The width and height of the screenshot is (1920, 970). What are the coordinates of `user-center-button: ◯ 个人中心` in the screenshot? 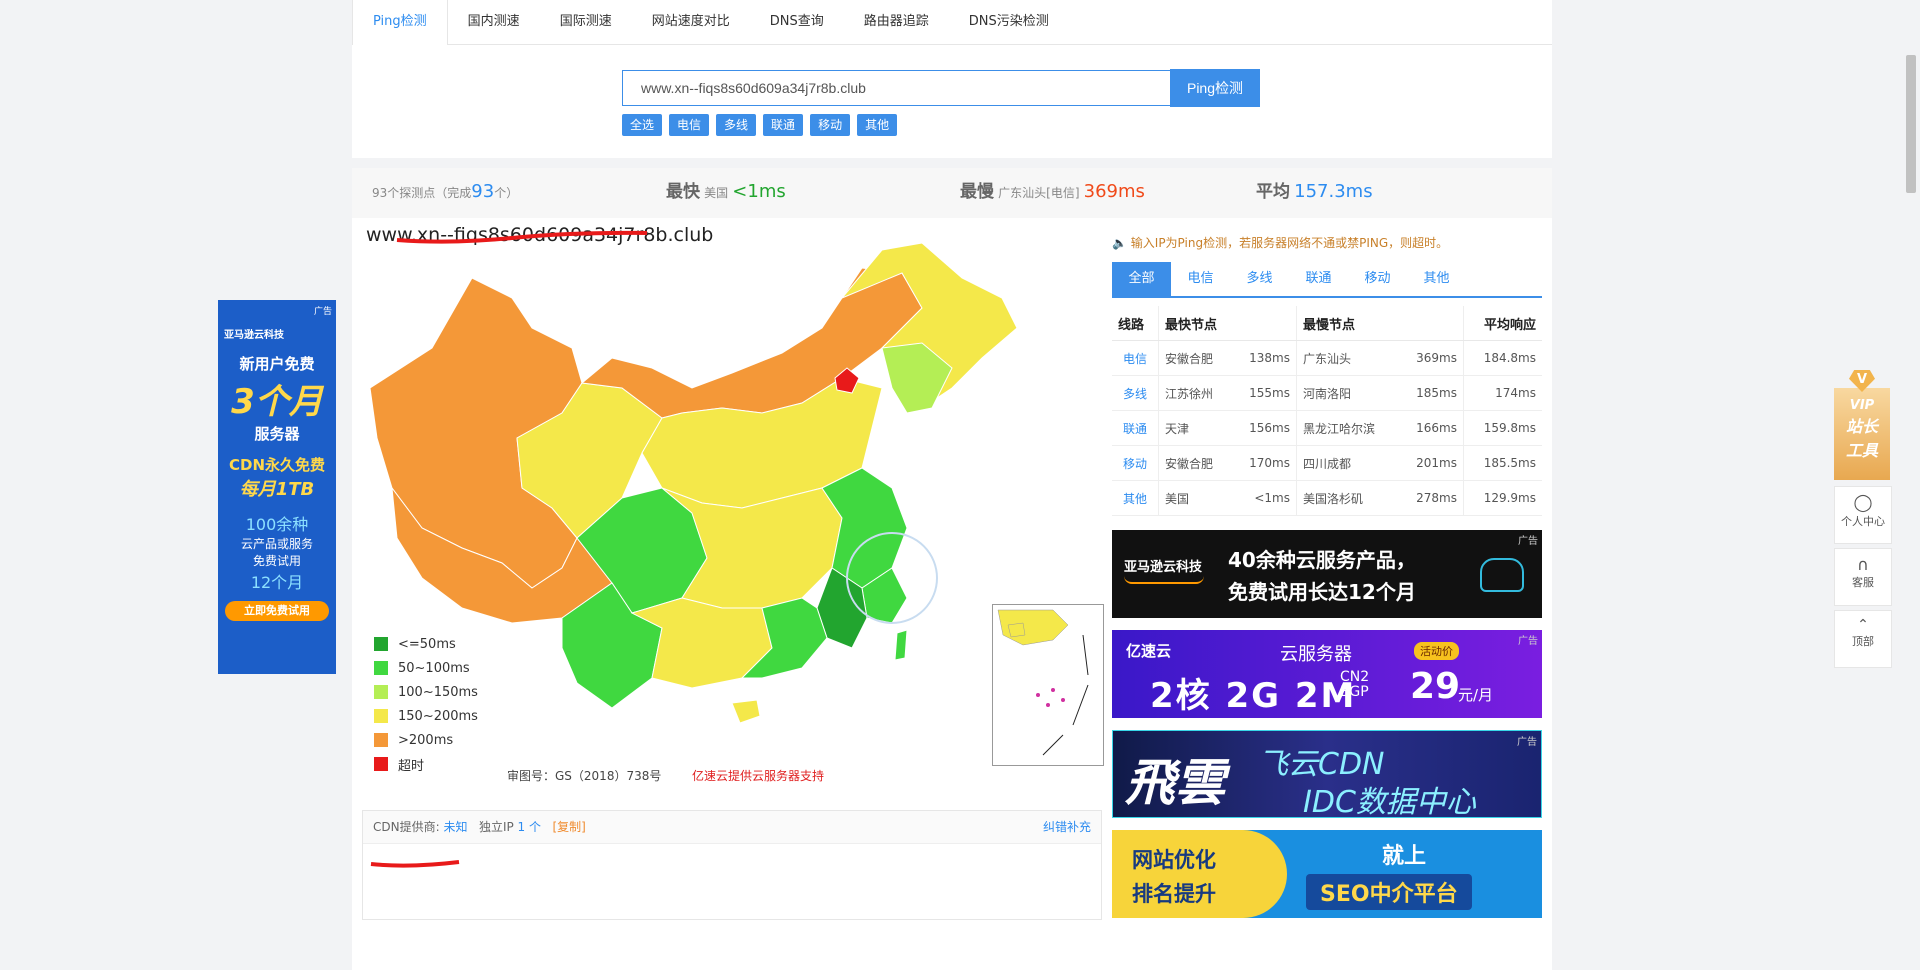 It's located at (1863, 515).